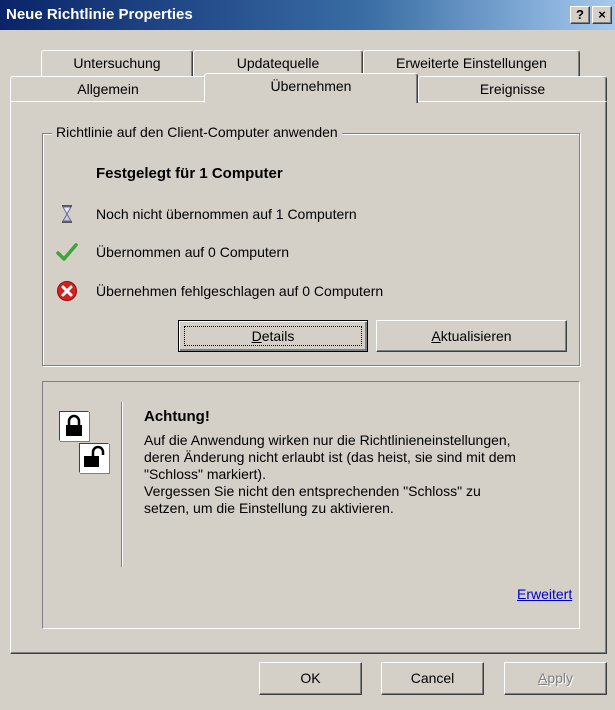 The width and height of the screenshot is (615, 710). I want to click on green-check-icon, so click(67, 252).